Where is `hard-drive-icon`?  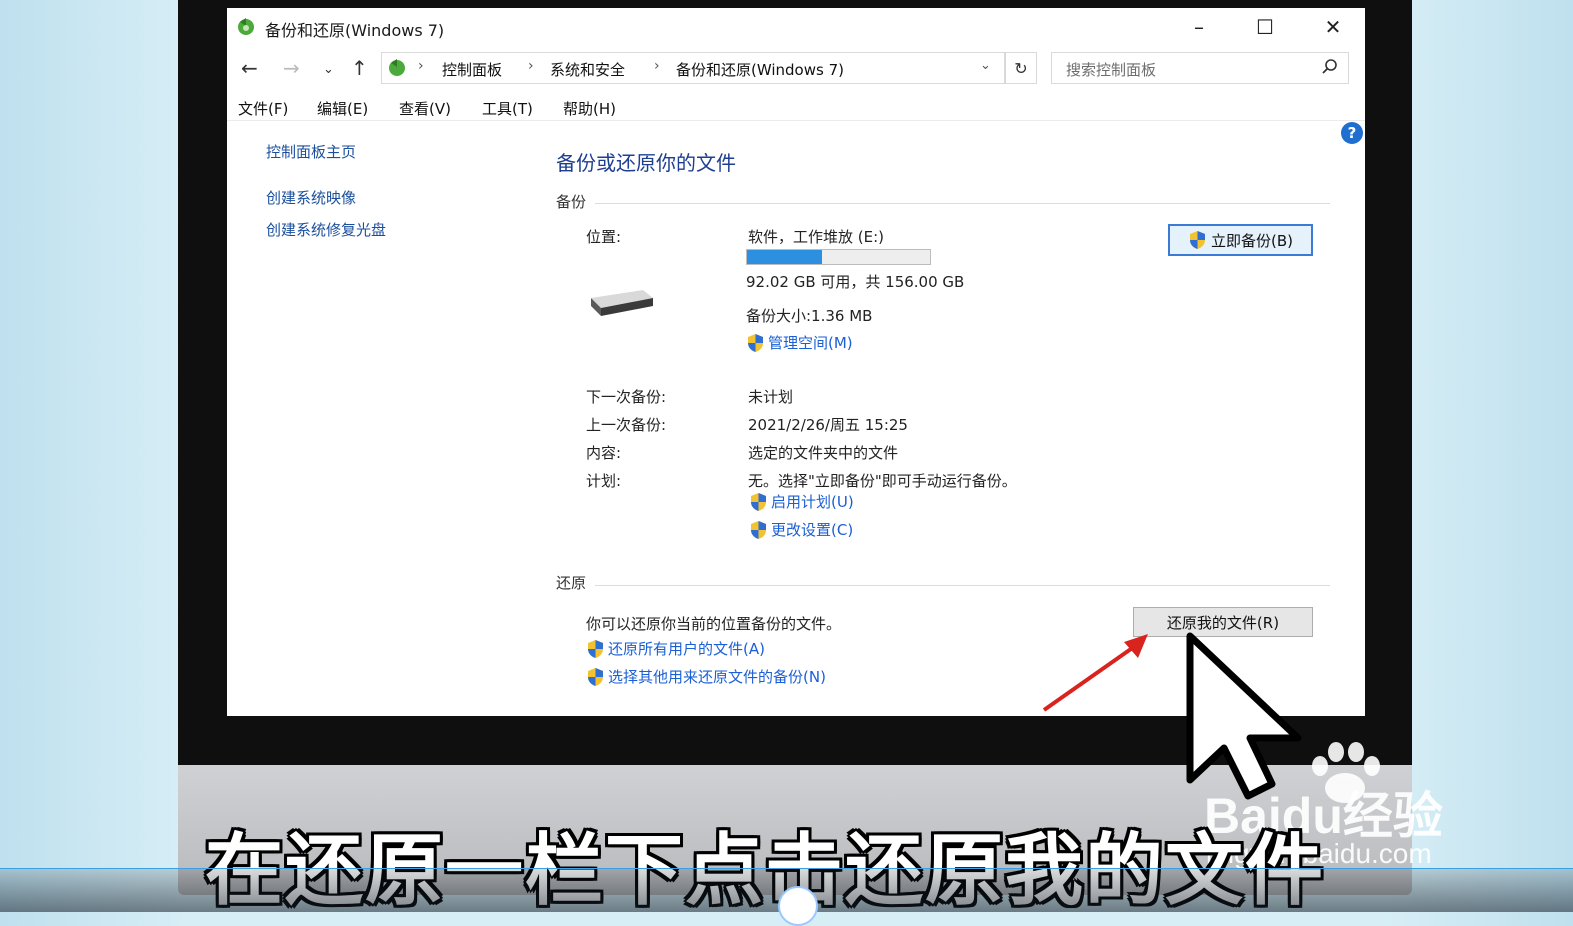 hard-drive-icon is located at coordinates (622, 303).